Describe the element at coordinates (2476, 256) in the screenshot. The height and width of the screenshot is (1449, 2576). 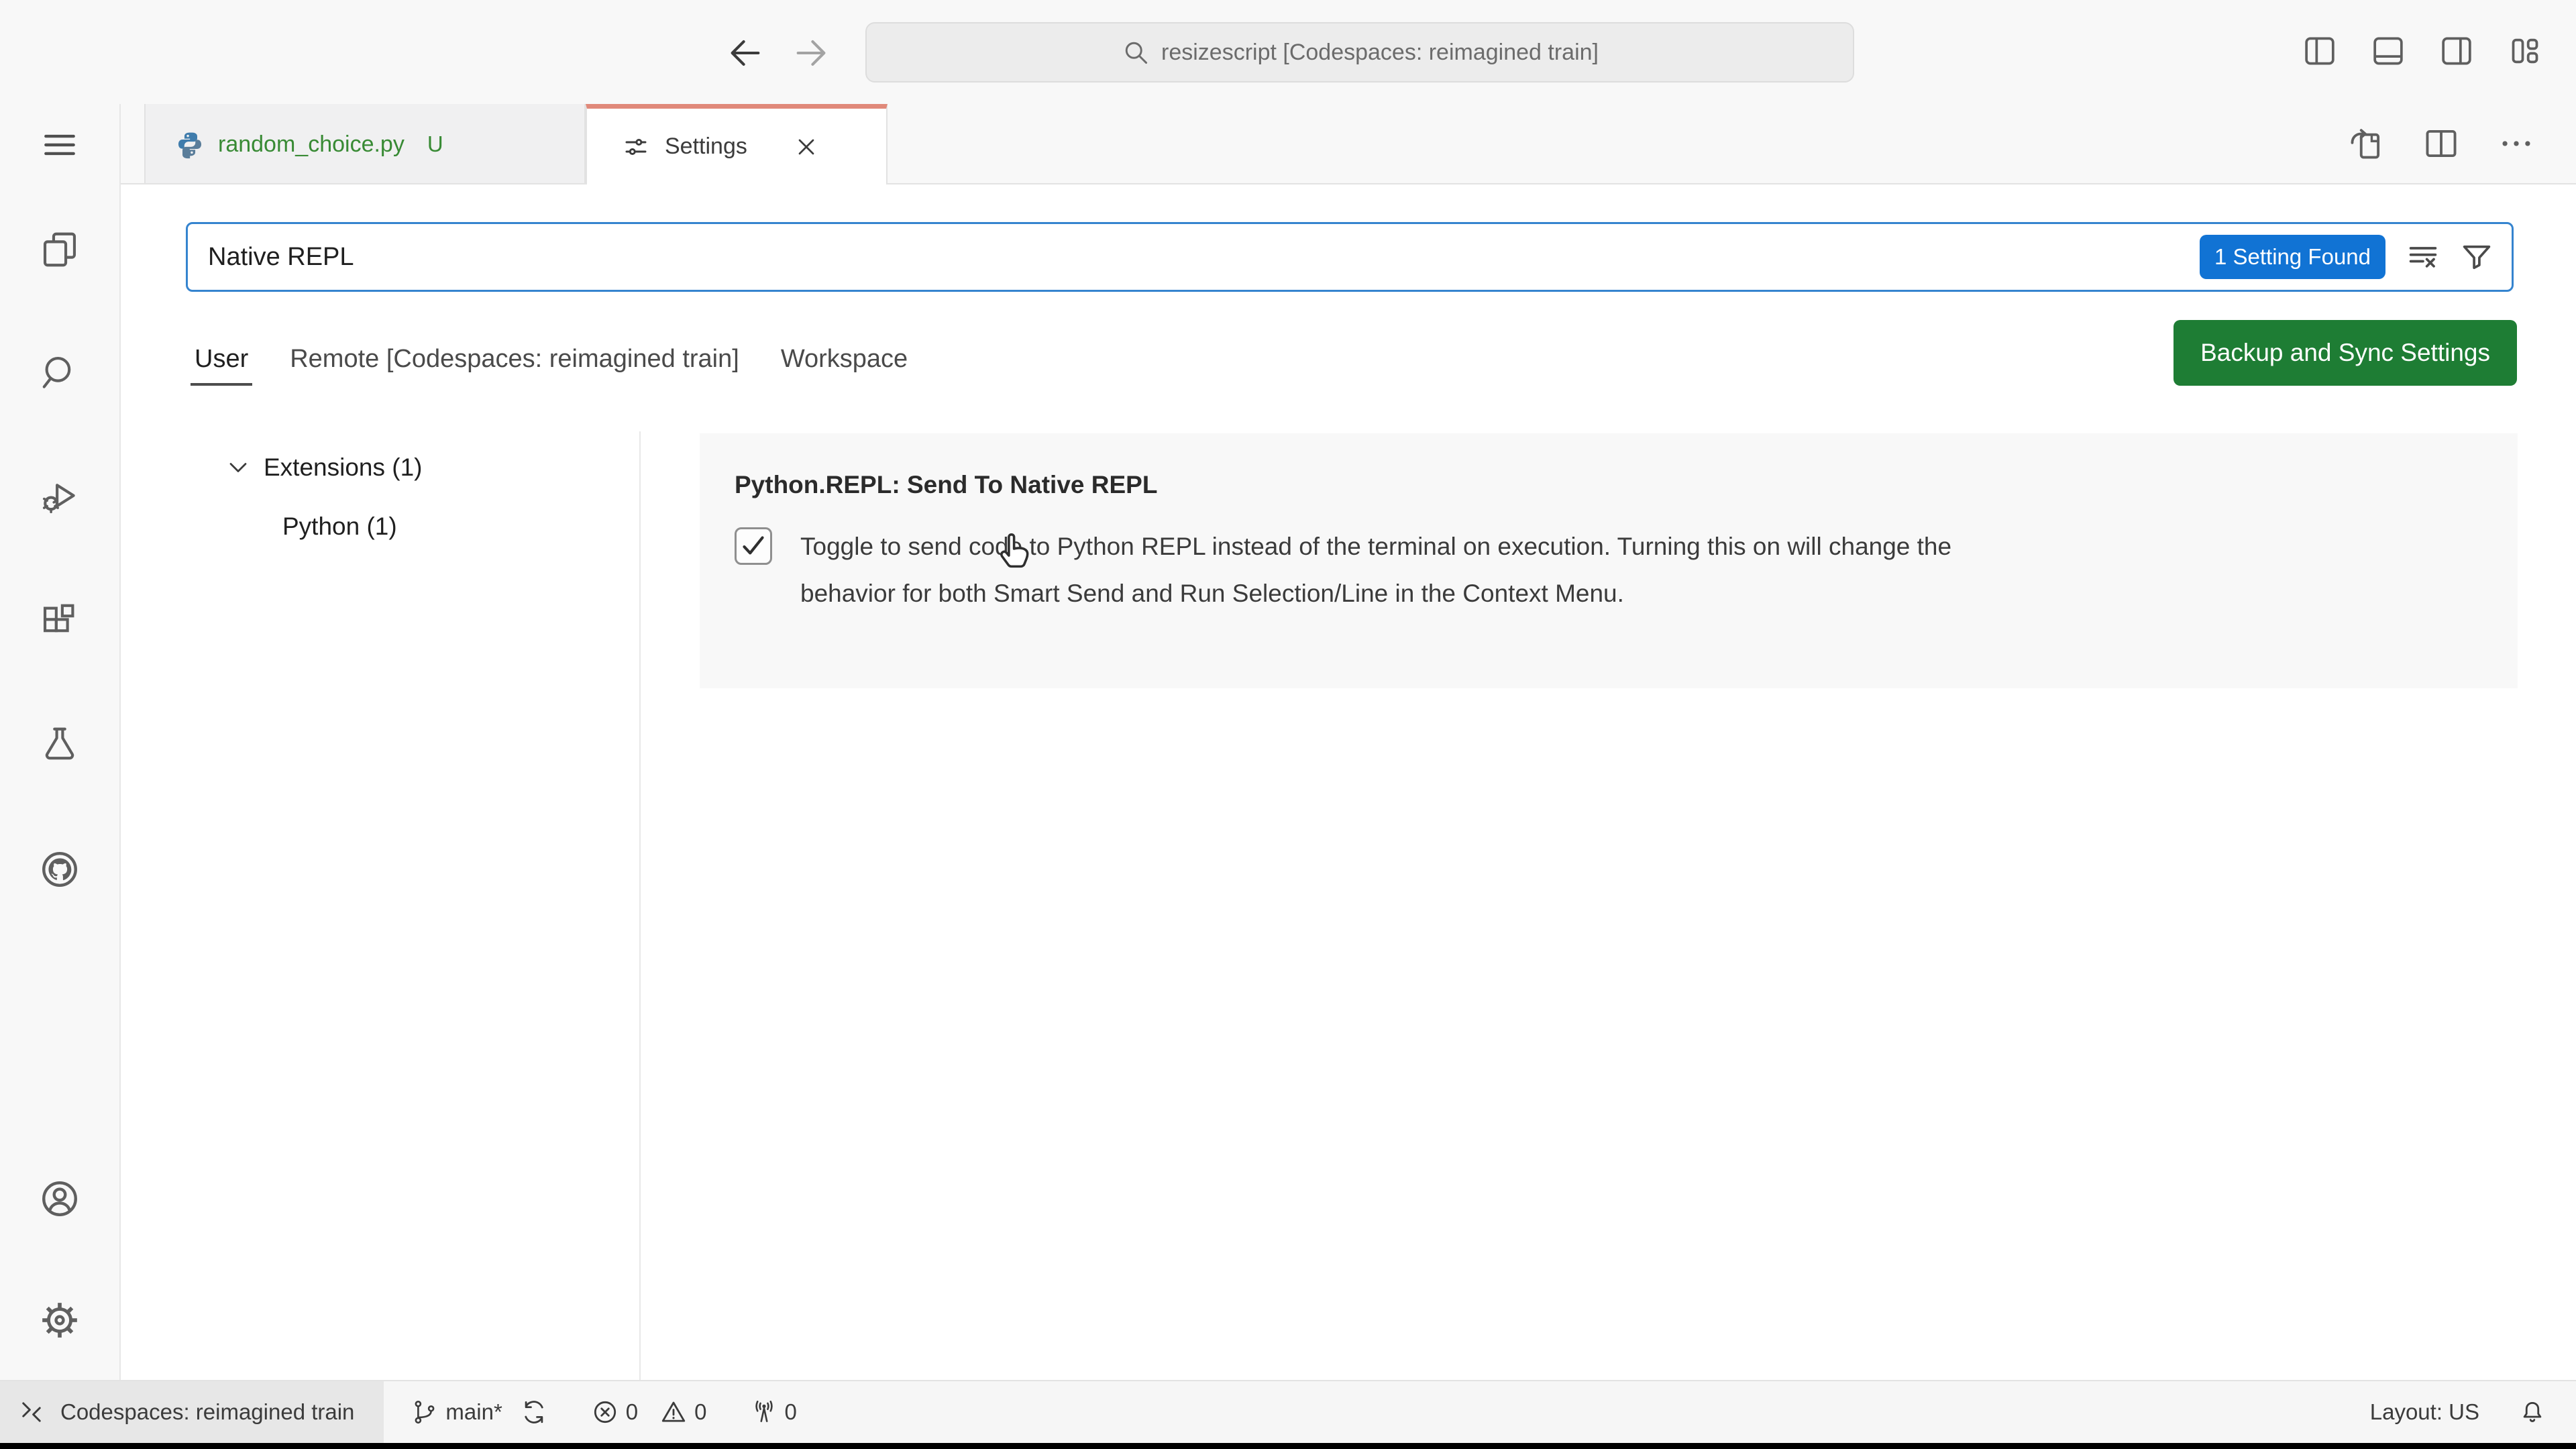
I see `filter-icon` at that location.